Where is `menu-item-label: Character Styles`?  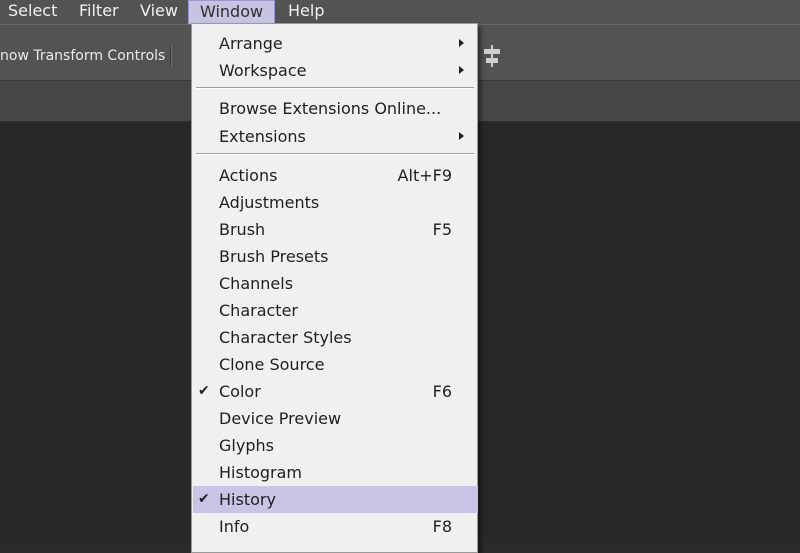
menu-item-label: Character Styles is located at coordinates (285, 337).